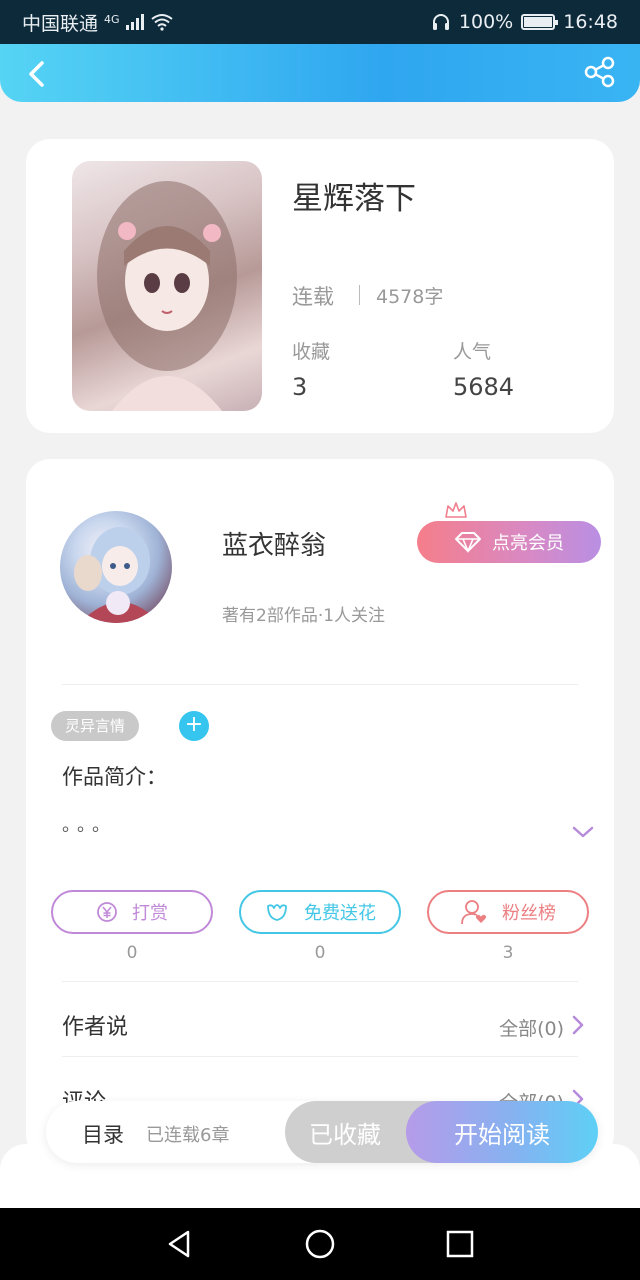 The height and width of the screenshot is (1280, 640). I want to click on flower-icon, so click(277, 912).